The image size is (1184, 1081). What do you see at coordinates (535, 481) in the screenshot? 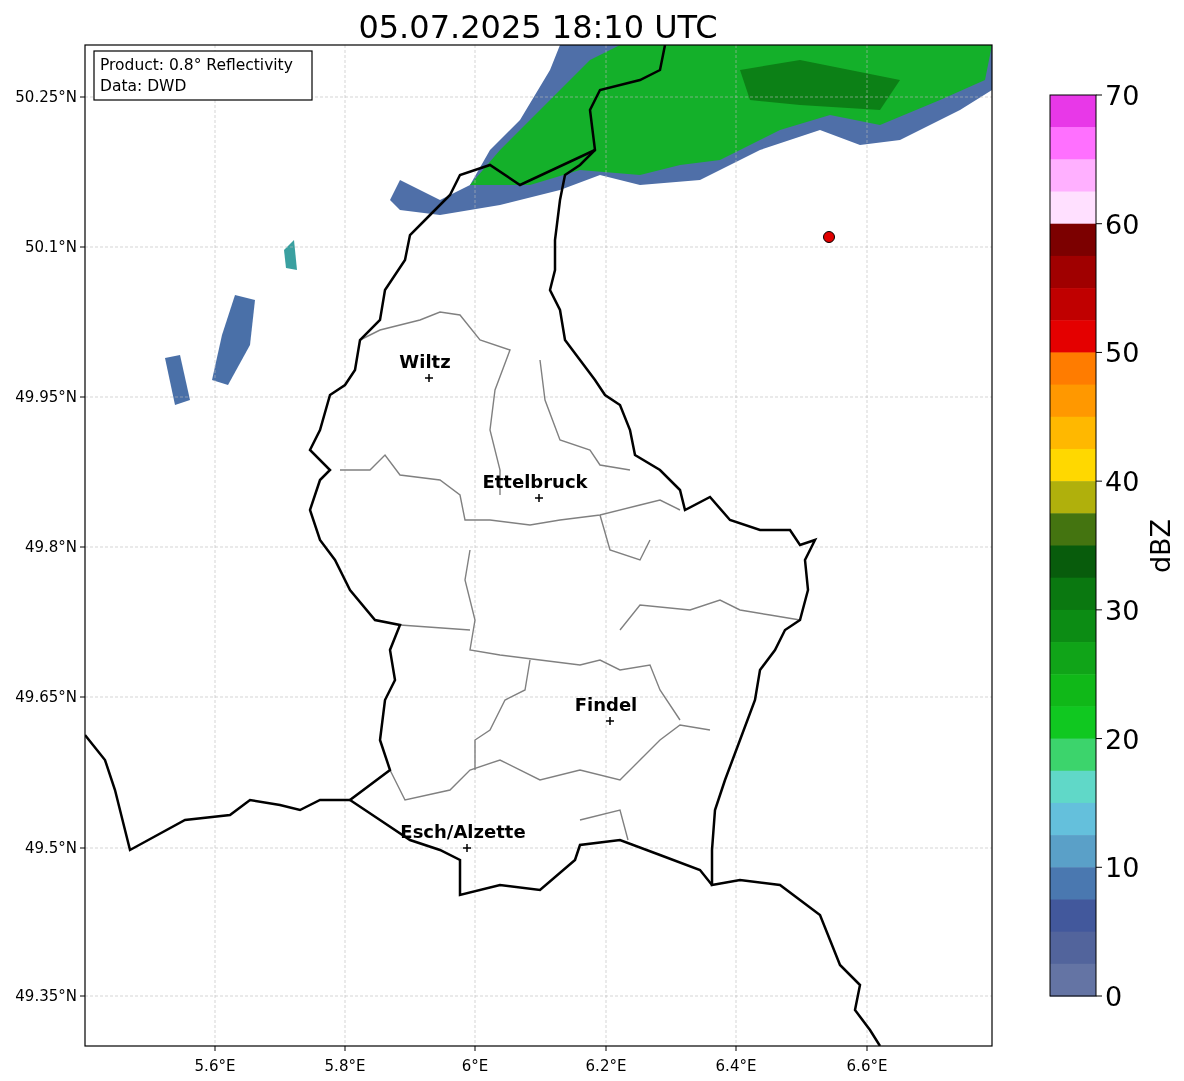
I see `city-label: Ettelbruck` at bounding box center [535, 481].